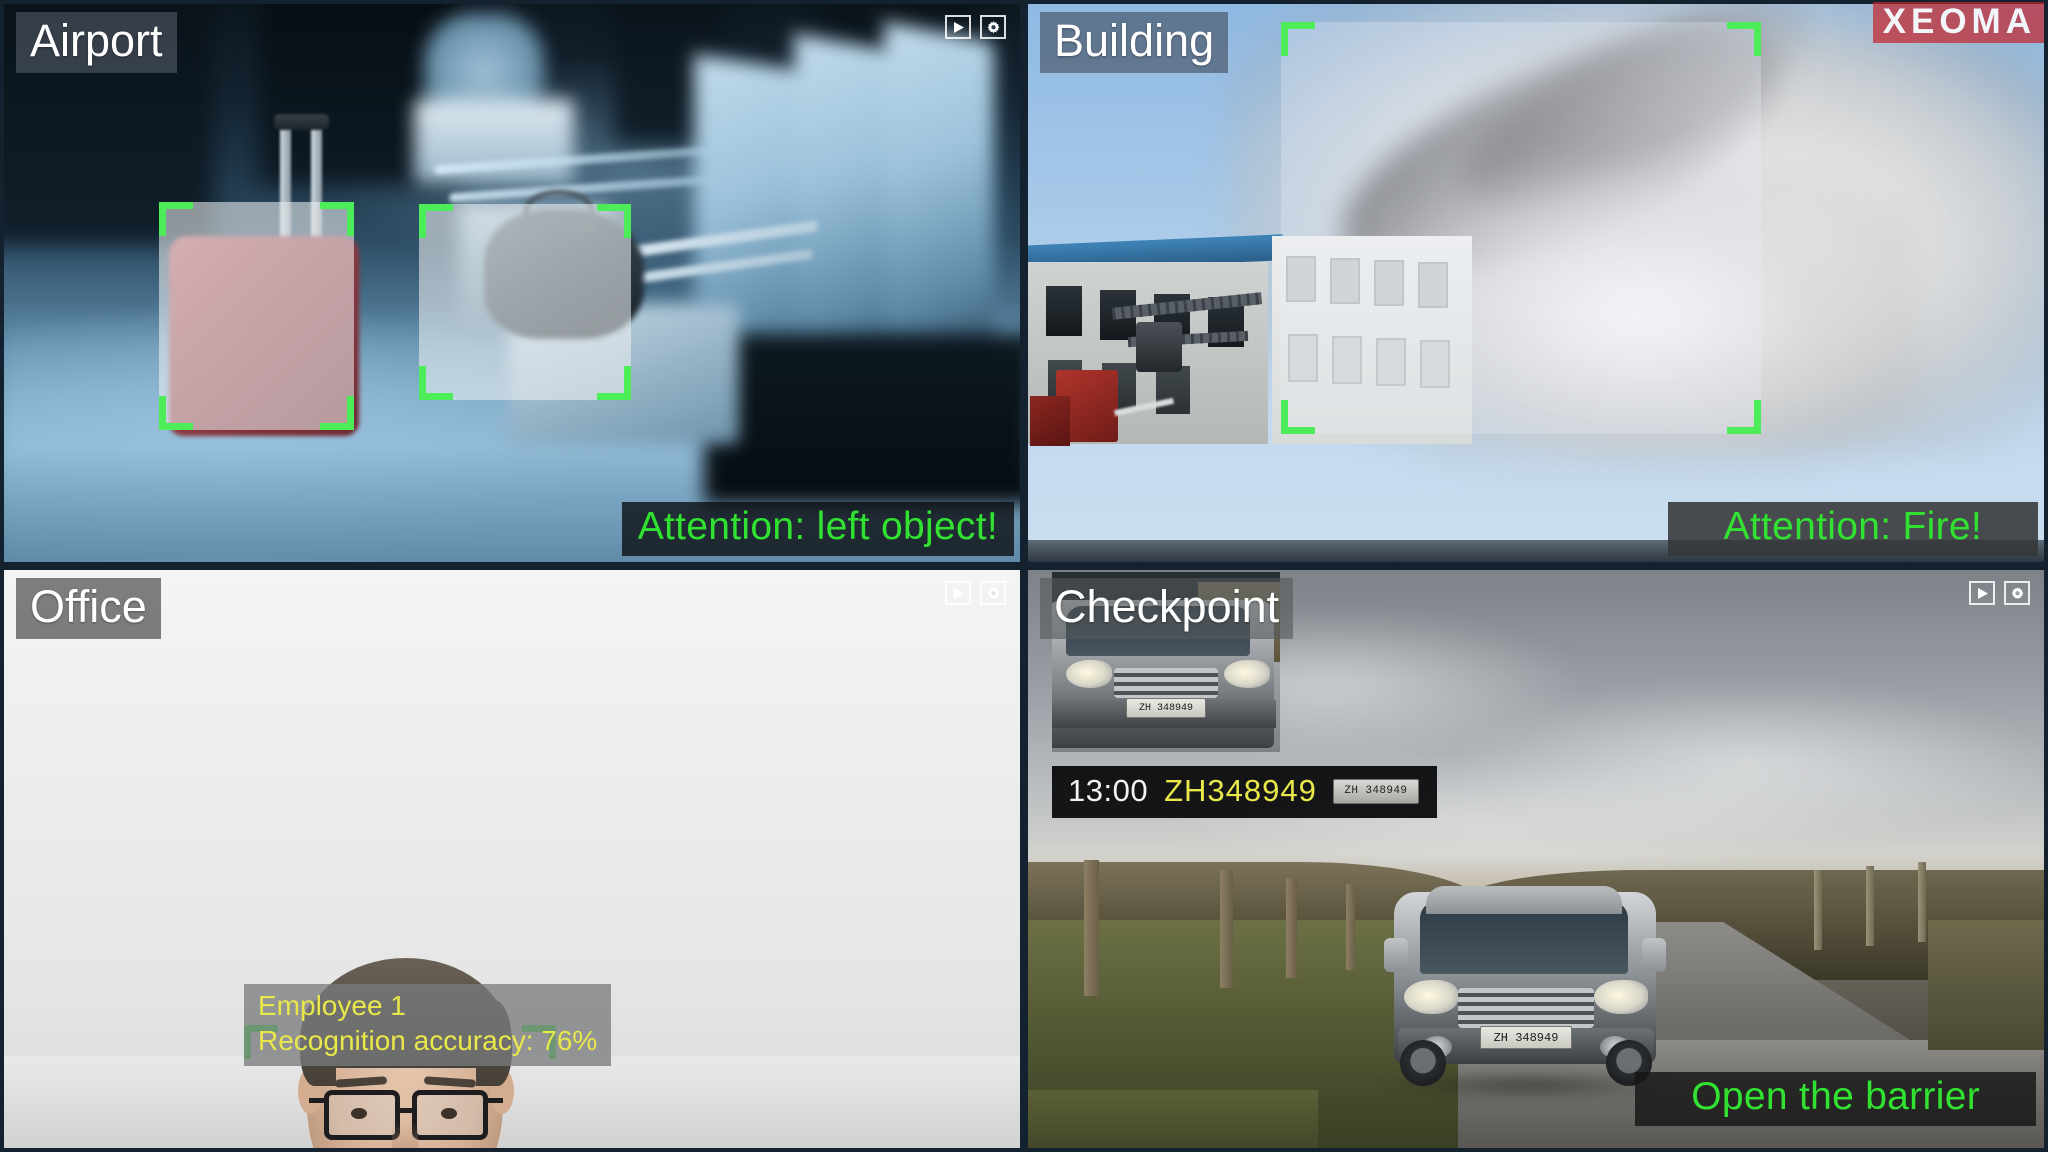 The height and width of the screenshot is (1152, 2048). What do you see at coordinates (1166, 708) in the screenshot?
I see `thumbnail-license-plate: ZH 348949` at bounding box center [1166, 708].